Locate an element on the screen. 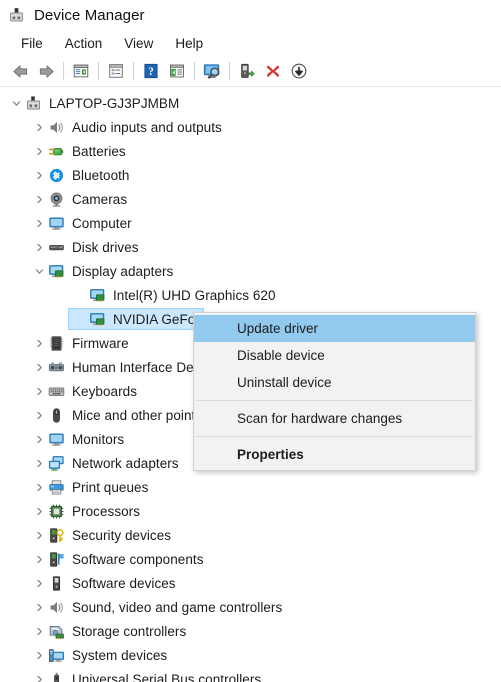 This screenshot has width=501, height=682. keyboard-icon is located at coordinates (56, 391).